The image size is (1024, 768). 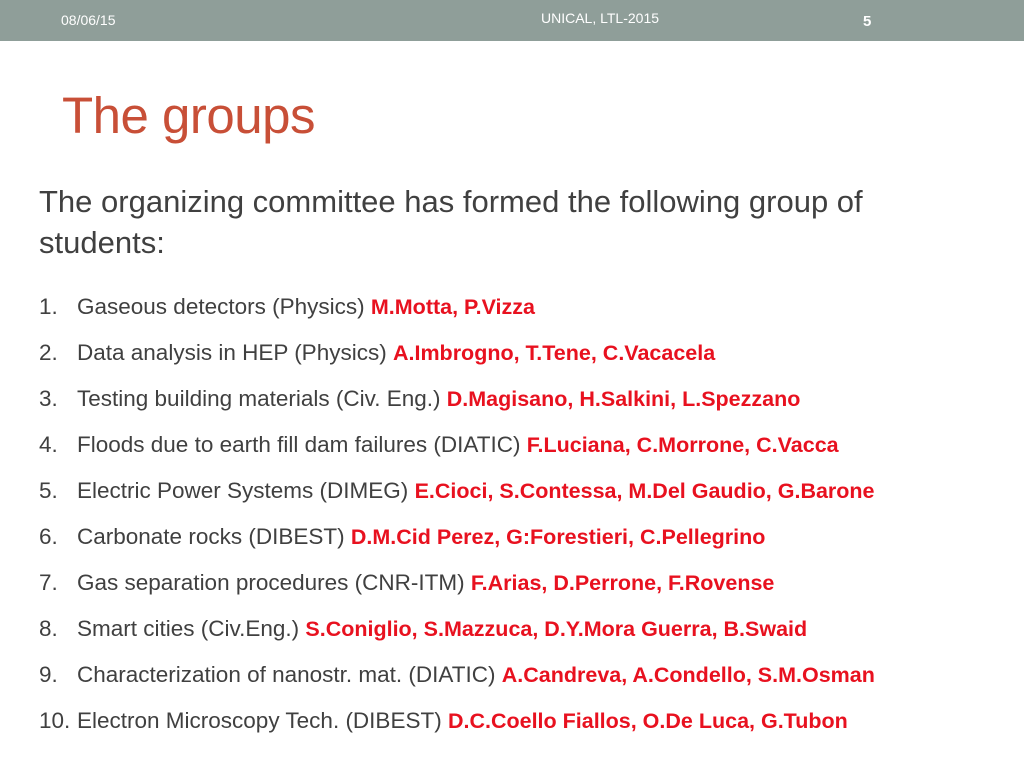 I want to click on group-topic: Data analysis in HEP (Physics), so click(x=232, y=352).